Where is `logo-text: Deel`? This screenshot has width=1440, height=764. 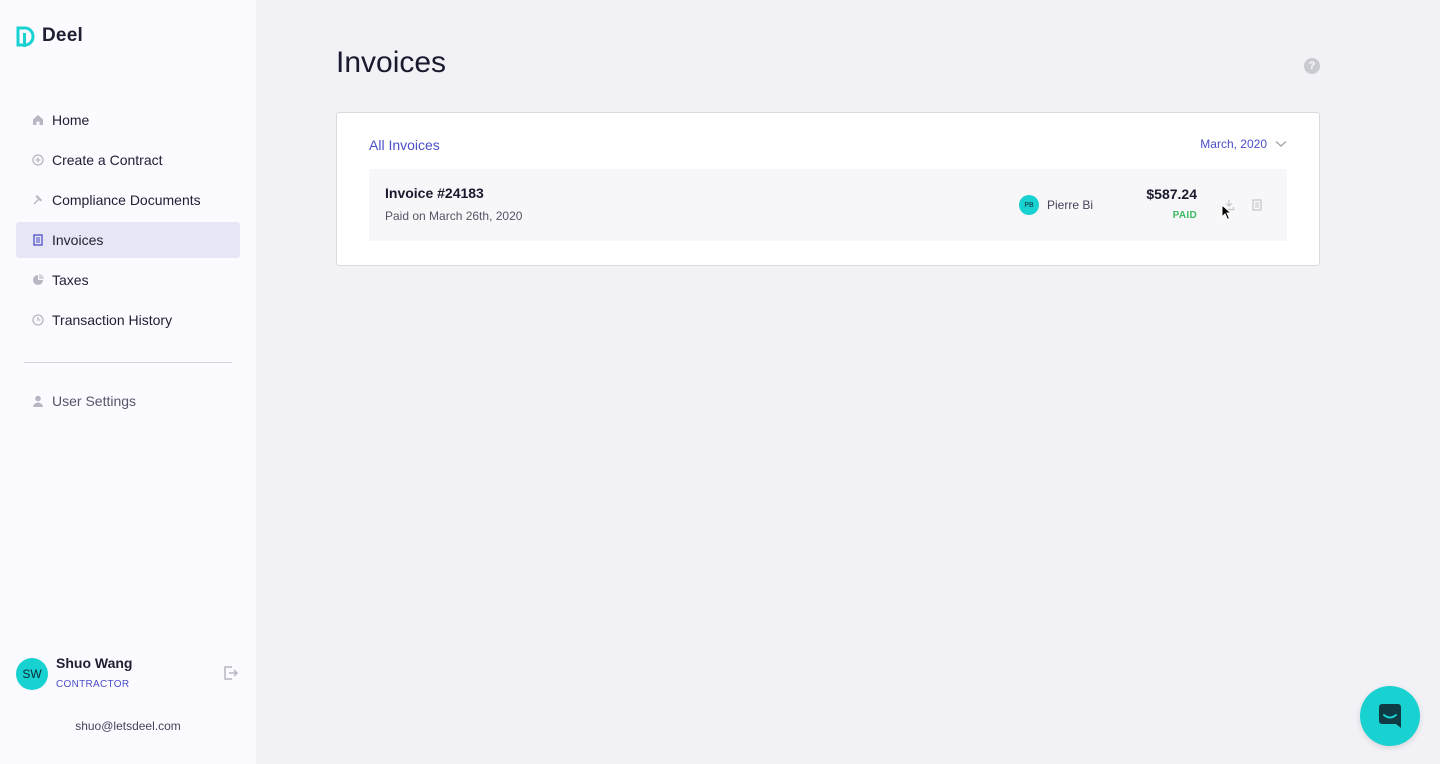 logo-text: Deel is located at coordinates (62, 35).